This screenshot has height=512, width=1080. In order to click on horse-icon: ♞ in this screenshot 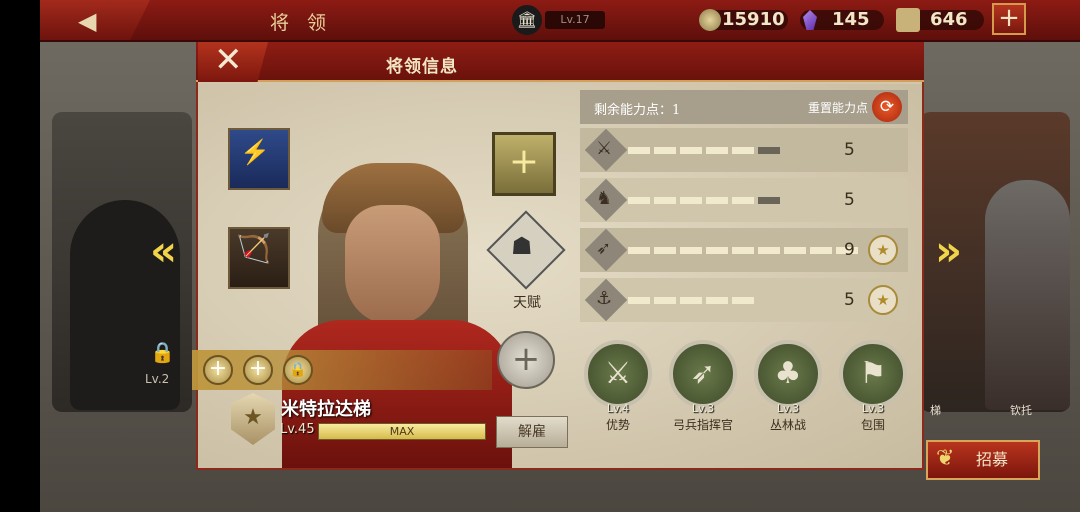, I will do `click(604, 198)`.